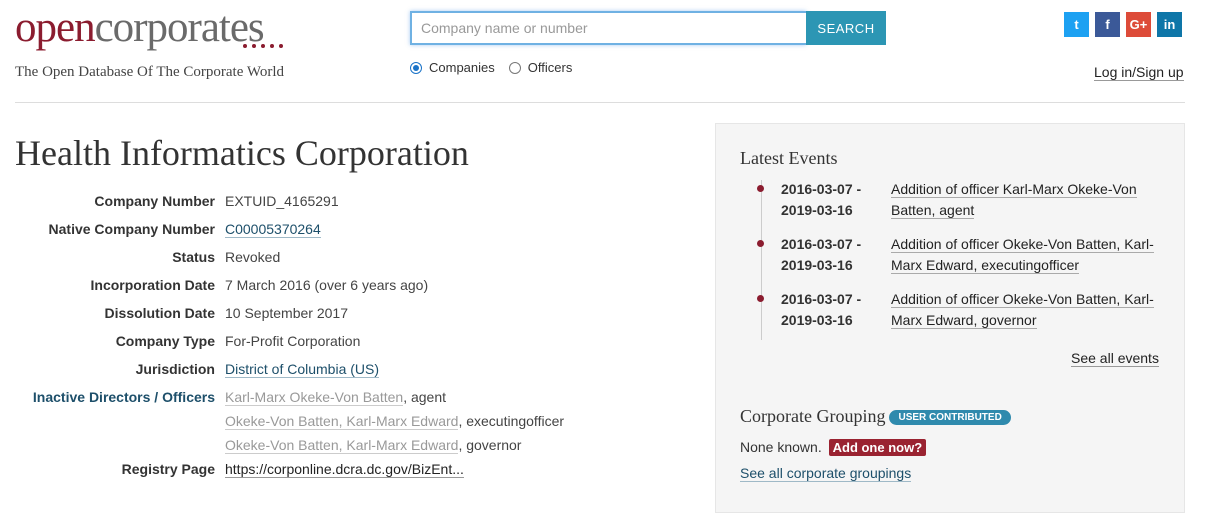  Describe the element at coordinates (263, 46) in the screenshot. I see `logo-dots-icon` at that location.